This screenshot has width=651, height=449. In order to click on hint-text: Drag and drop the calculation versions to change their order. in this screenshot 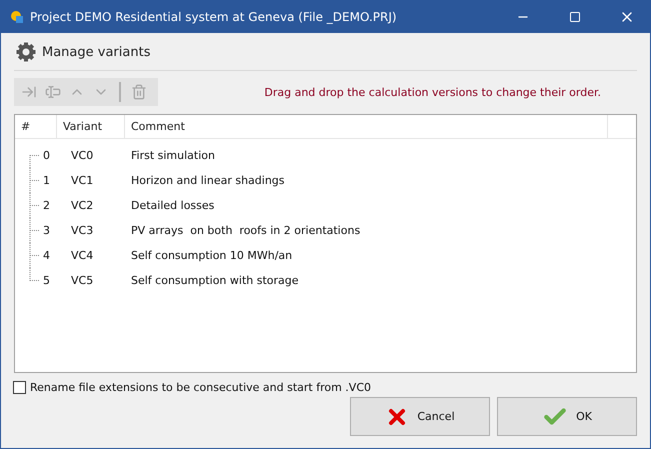, I will do `click(432, 92)`.